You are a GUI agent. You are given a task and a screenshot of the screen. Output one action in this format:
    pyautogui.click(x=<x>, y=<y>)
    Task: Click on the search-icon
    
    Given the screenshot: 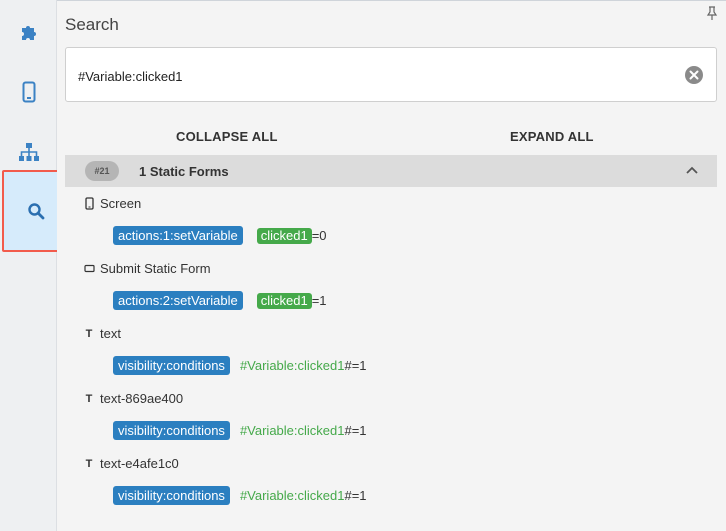 What is the action you would take?
    pyautogui.click(x=35, y=211)
    